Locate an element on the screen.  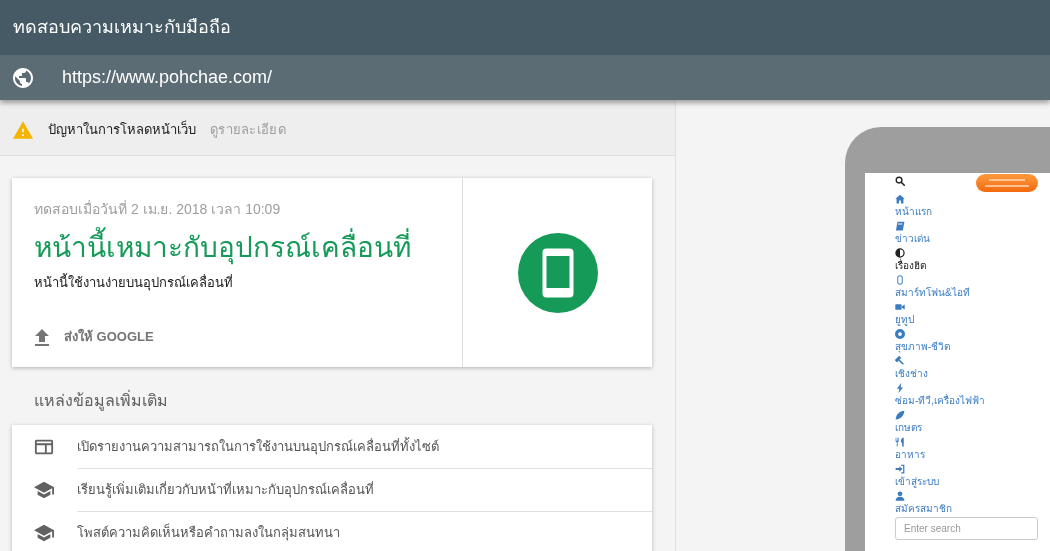
menu-link: เกษตร is located at coordinates (908, 422).